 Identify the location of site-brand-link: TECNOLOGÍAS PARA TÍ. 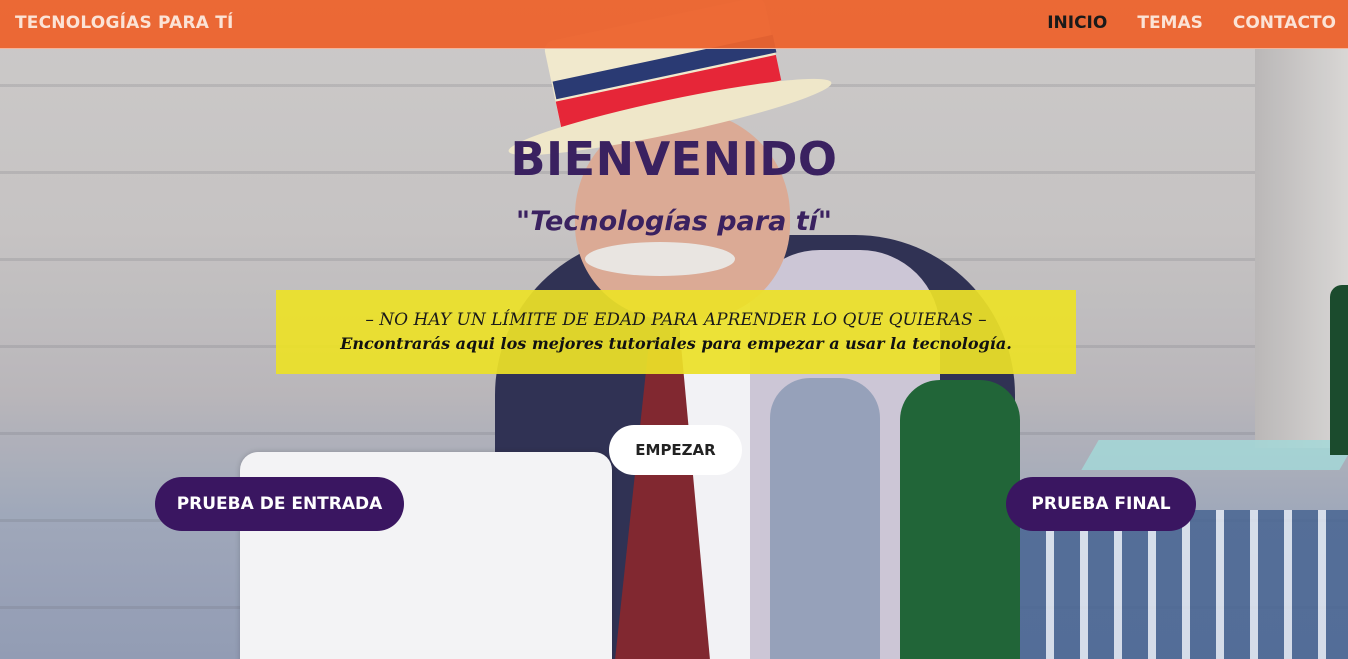
(124, 23).